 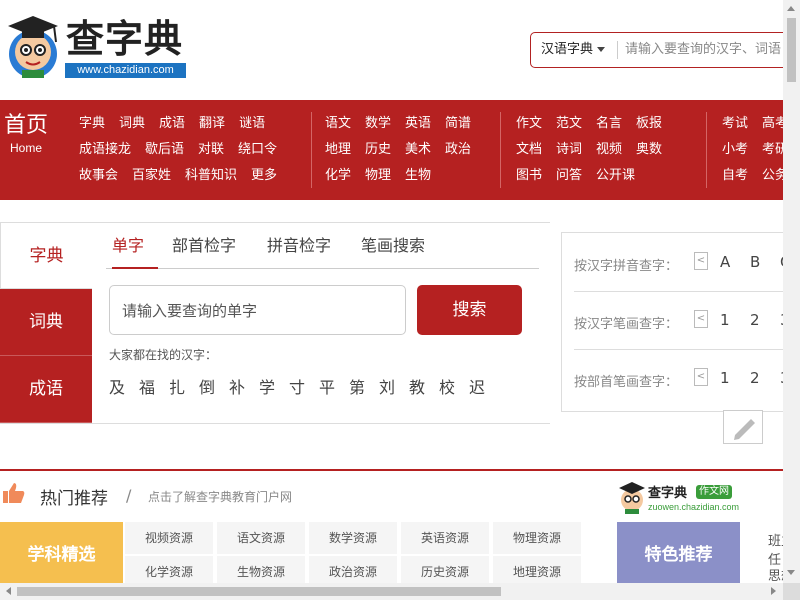 I want to click on nav-link: 科普知识, so click(x=211, y=176).